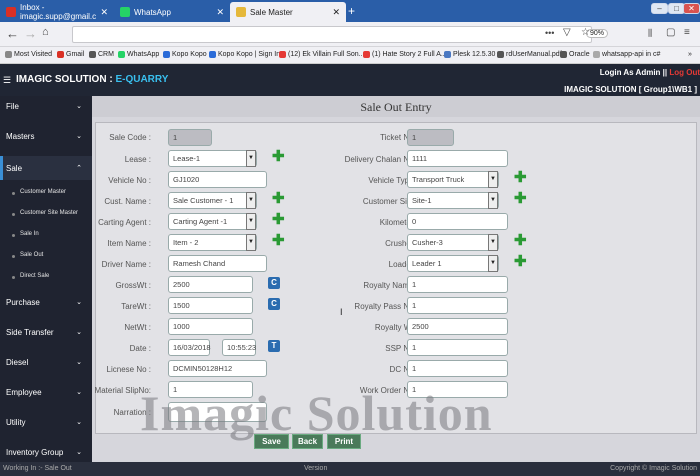  I want to click on menu-icon: ≡, so click(687, 32).